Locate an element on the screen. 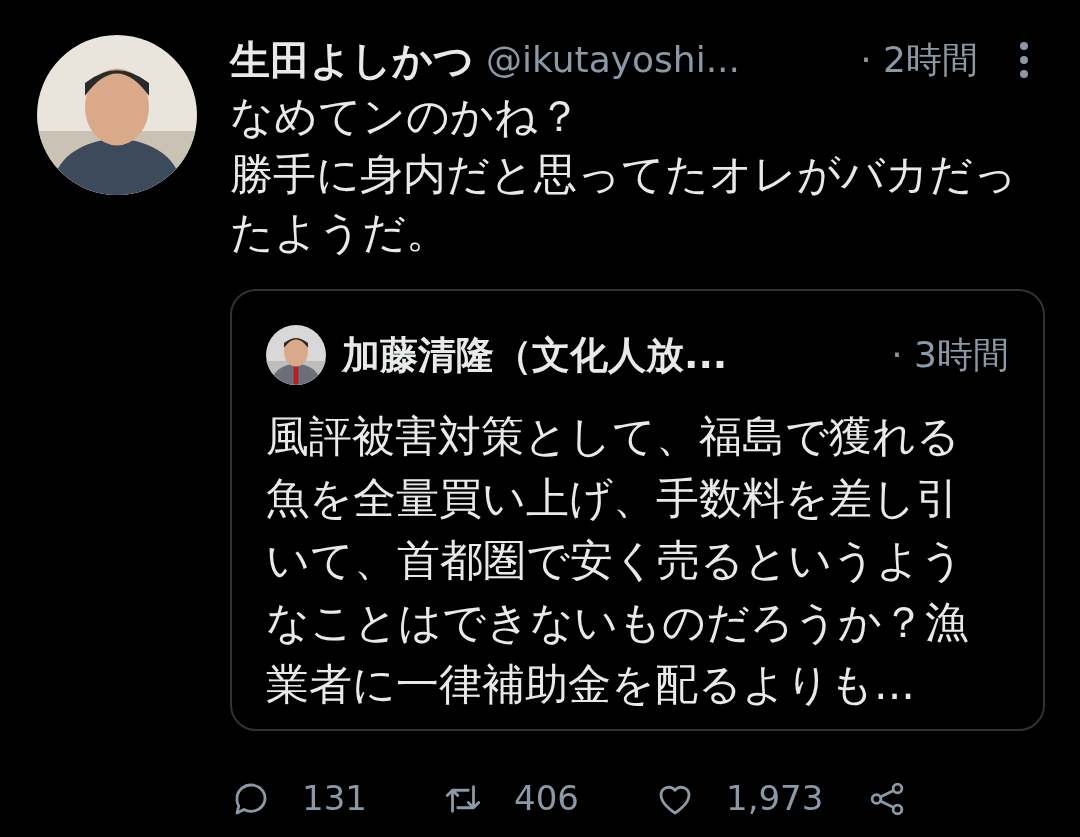 This screenshot has width=1080, height=837. author-name: 生田よしかつ is located at coordinates (352, 60).